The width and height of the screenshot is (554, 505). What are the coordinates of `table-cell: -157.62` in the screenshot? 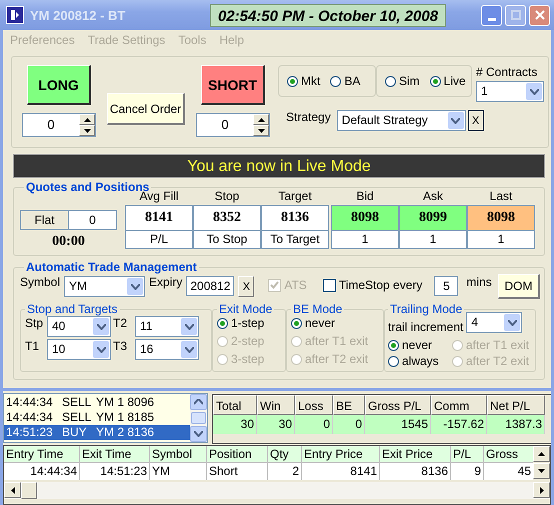 It's located at (459, 424).